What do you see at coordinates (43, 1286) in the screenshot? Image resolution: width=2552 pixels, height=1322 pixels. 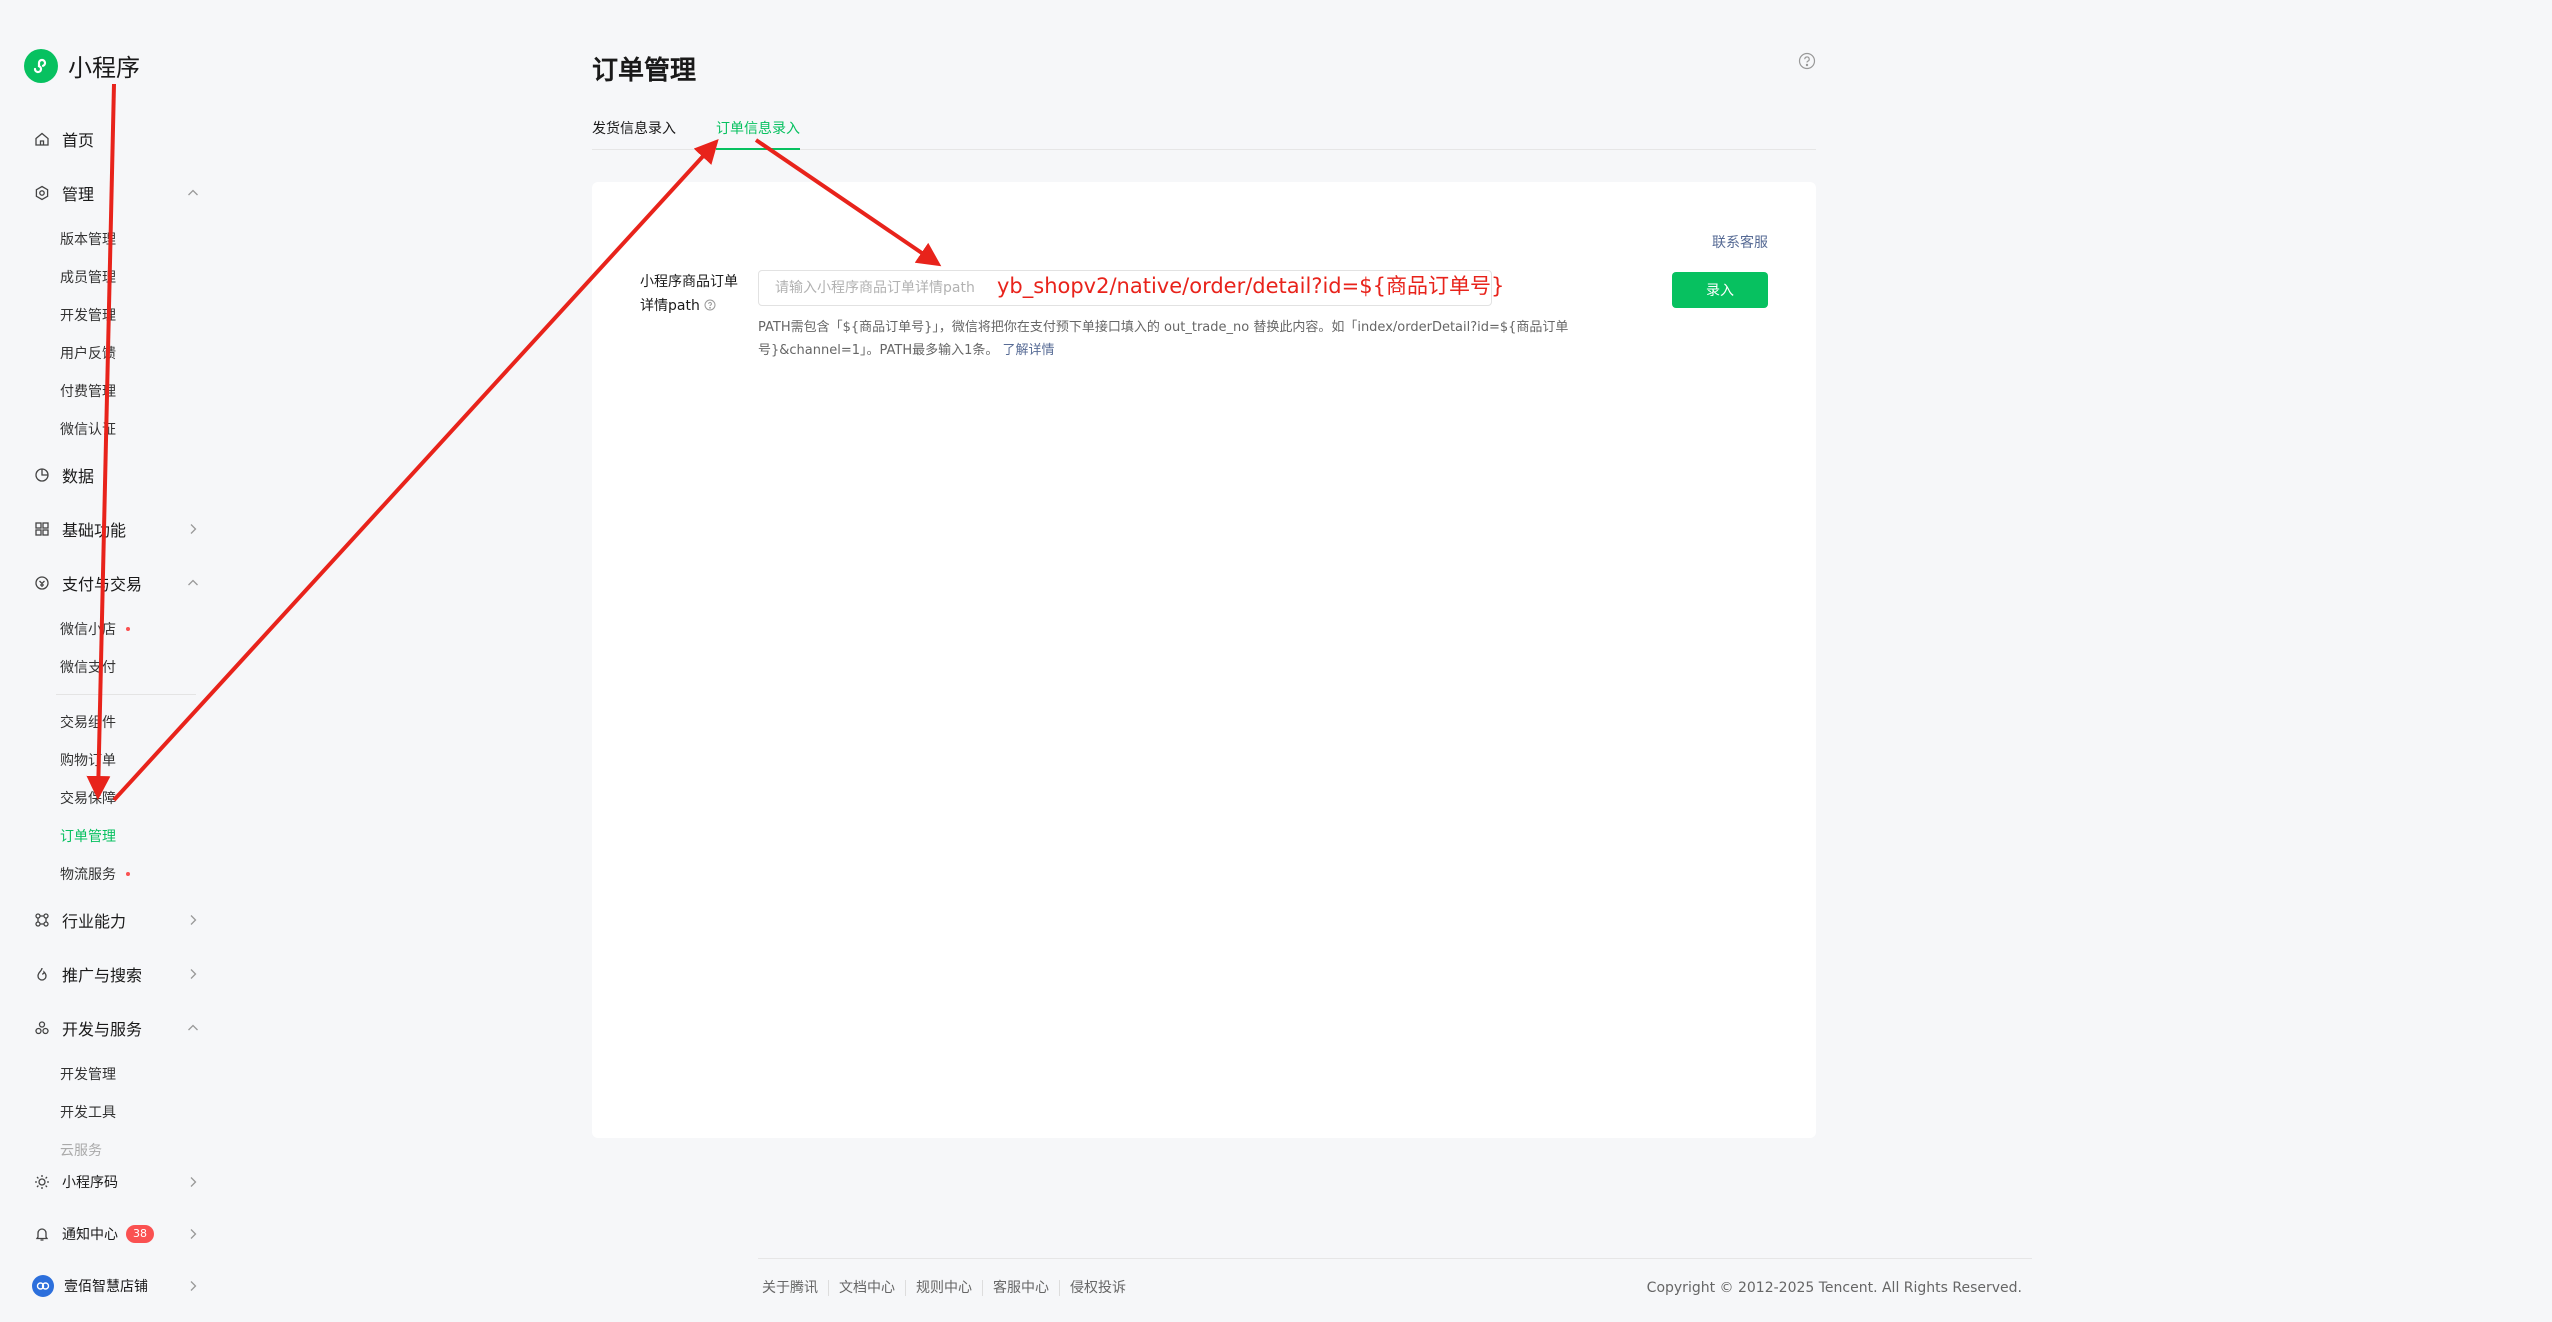 I see `account-avatar` at bounding box center [43, 1286].